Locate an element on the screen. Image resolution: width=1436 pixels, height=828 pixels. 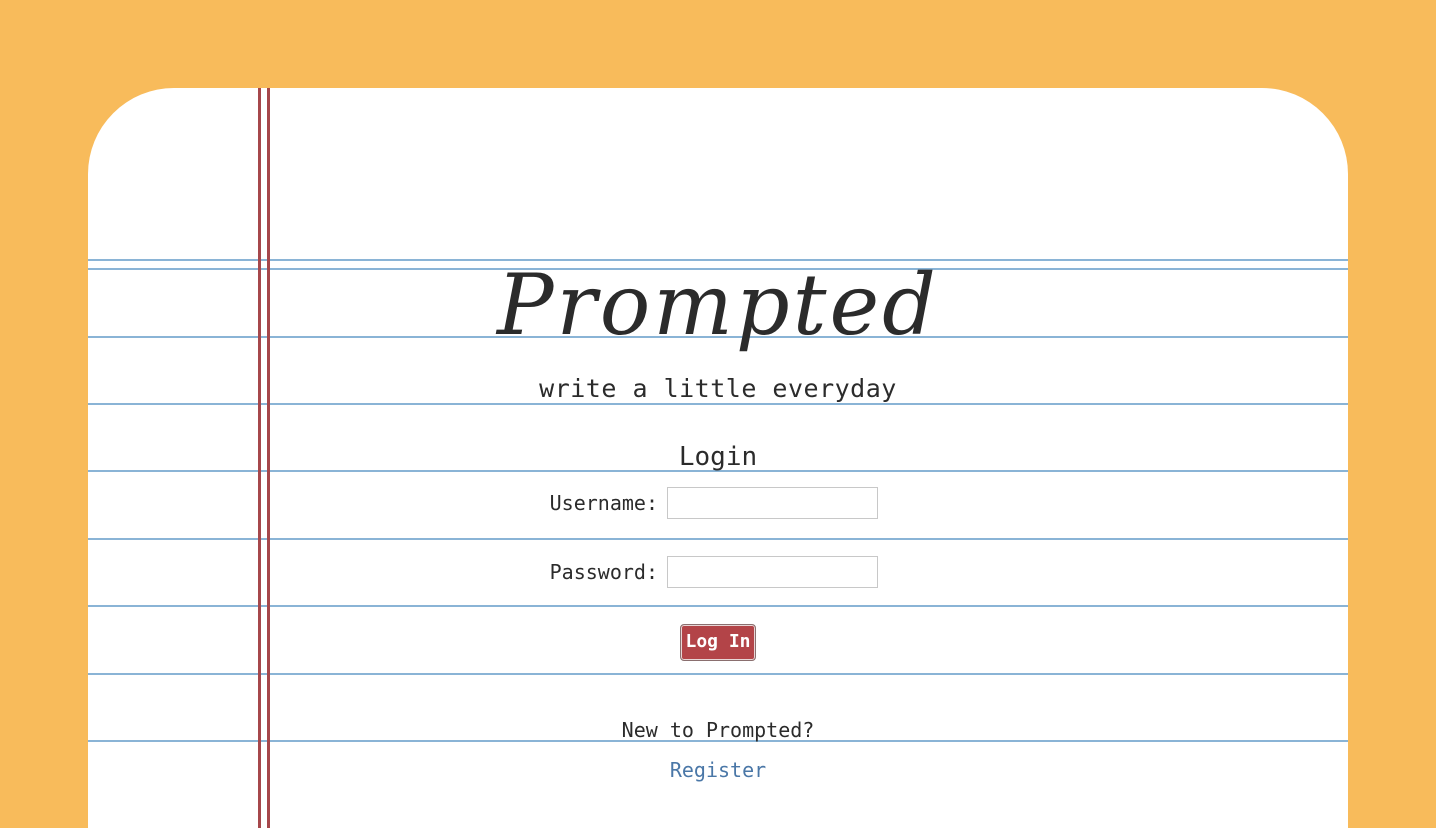
tagline: write a little everyday is located at coordinates (718, 388).